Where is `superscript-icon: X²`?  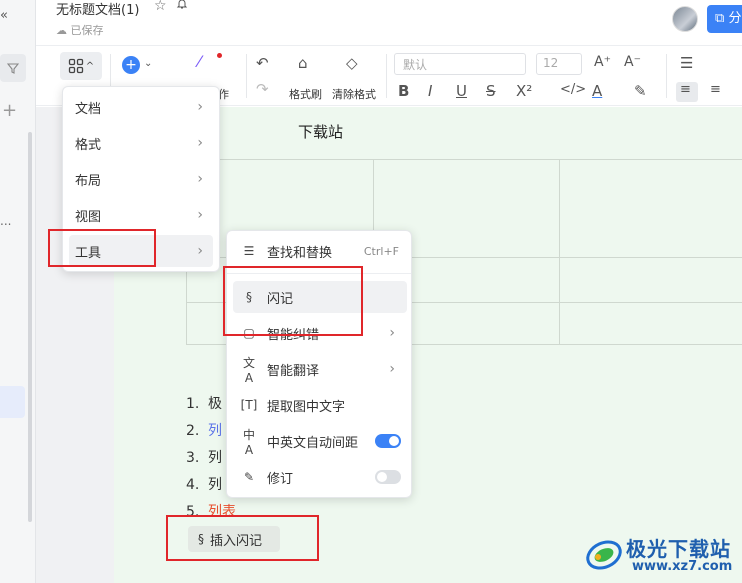 superscript-icon: X² is located at coordinates (524, 91).